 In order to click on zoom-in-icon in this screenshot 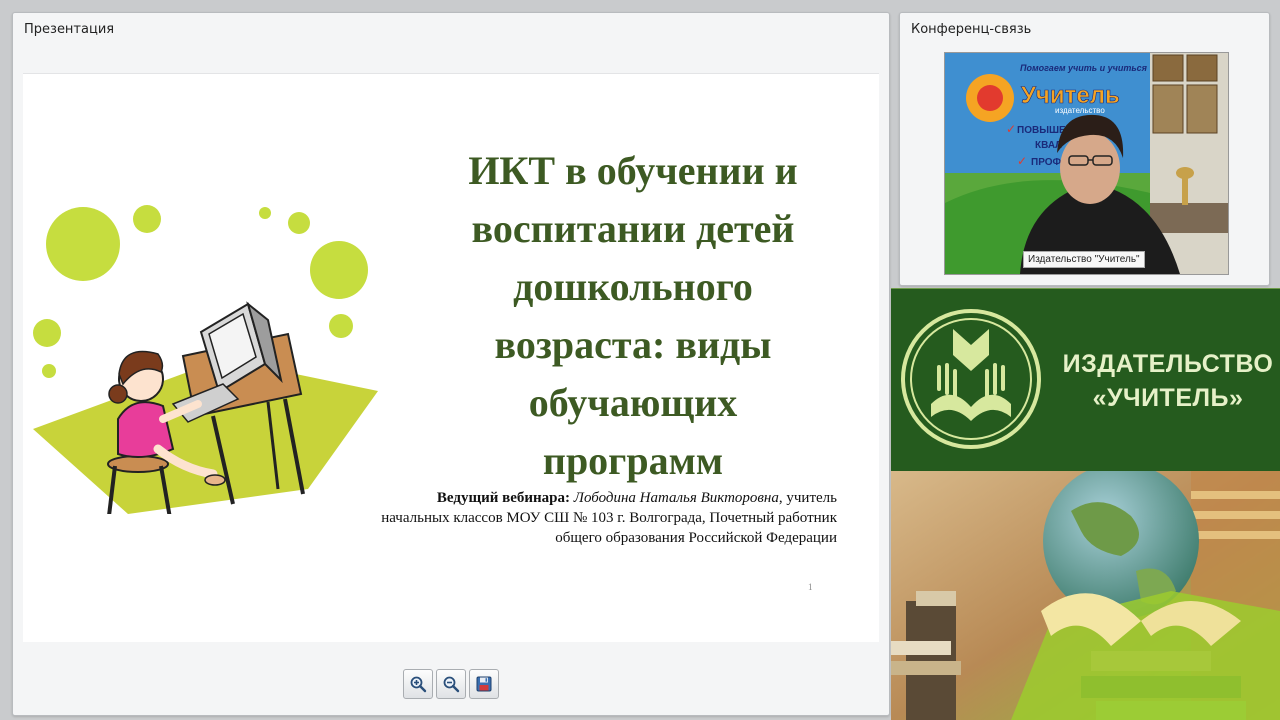, I will do `click(418, 684)`.